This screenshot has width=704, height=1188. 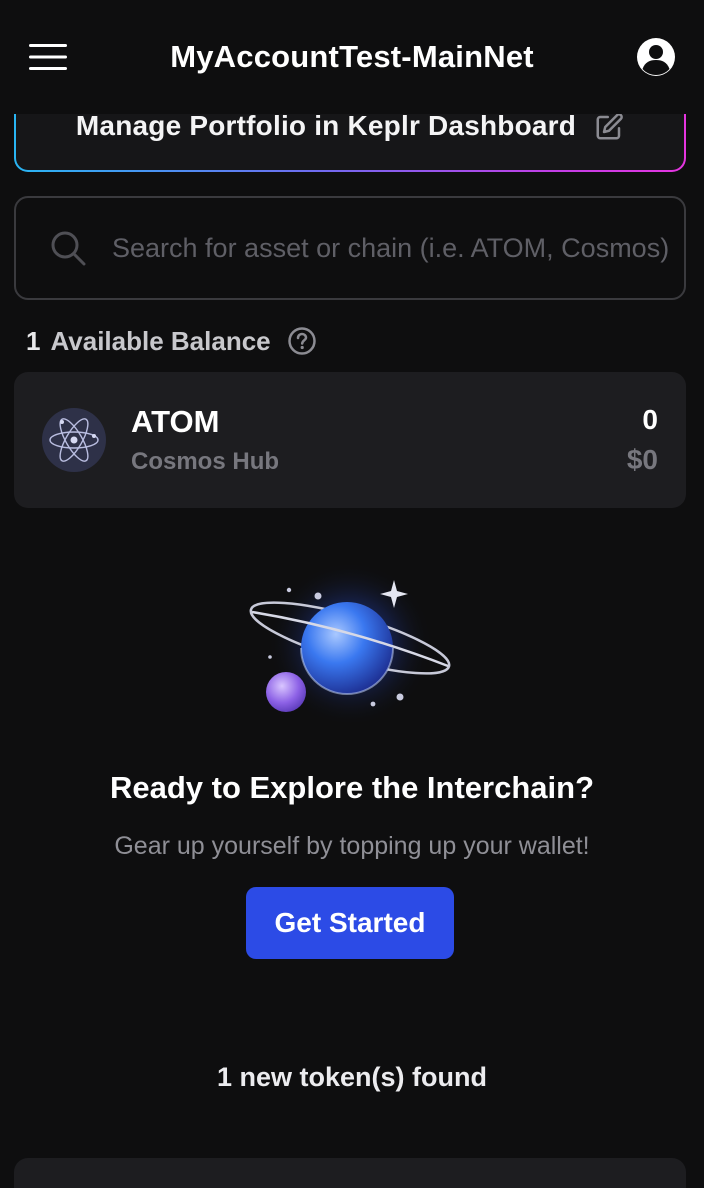 What do you see at coordinates (33, 340) in the screenshot?
I see `balance-count: 1` at bounding box center [33, 340].